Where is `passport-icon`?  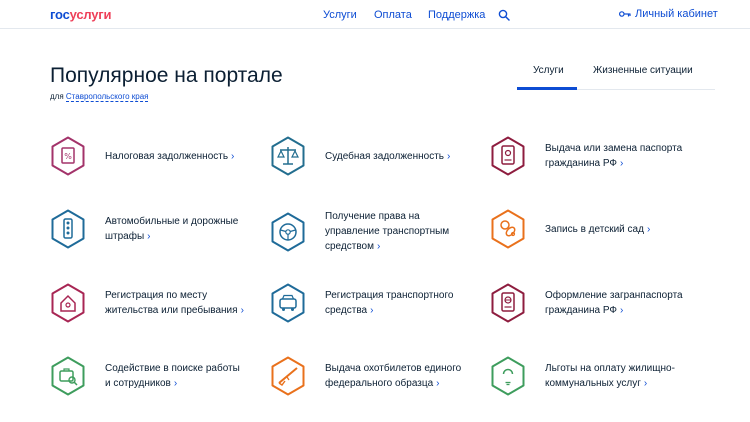 passport-icon is located at coordinates (508, 156).